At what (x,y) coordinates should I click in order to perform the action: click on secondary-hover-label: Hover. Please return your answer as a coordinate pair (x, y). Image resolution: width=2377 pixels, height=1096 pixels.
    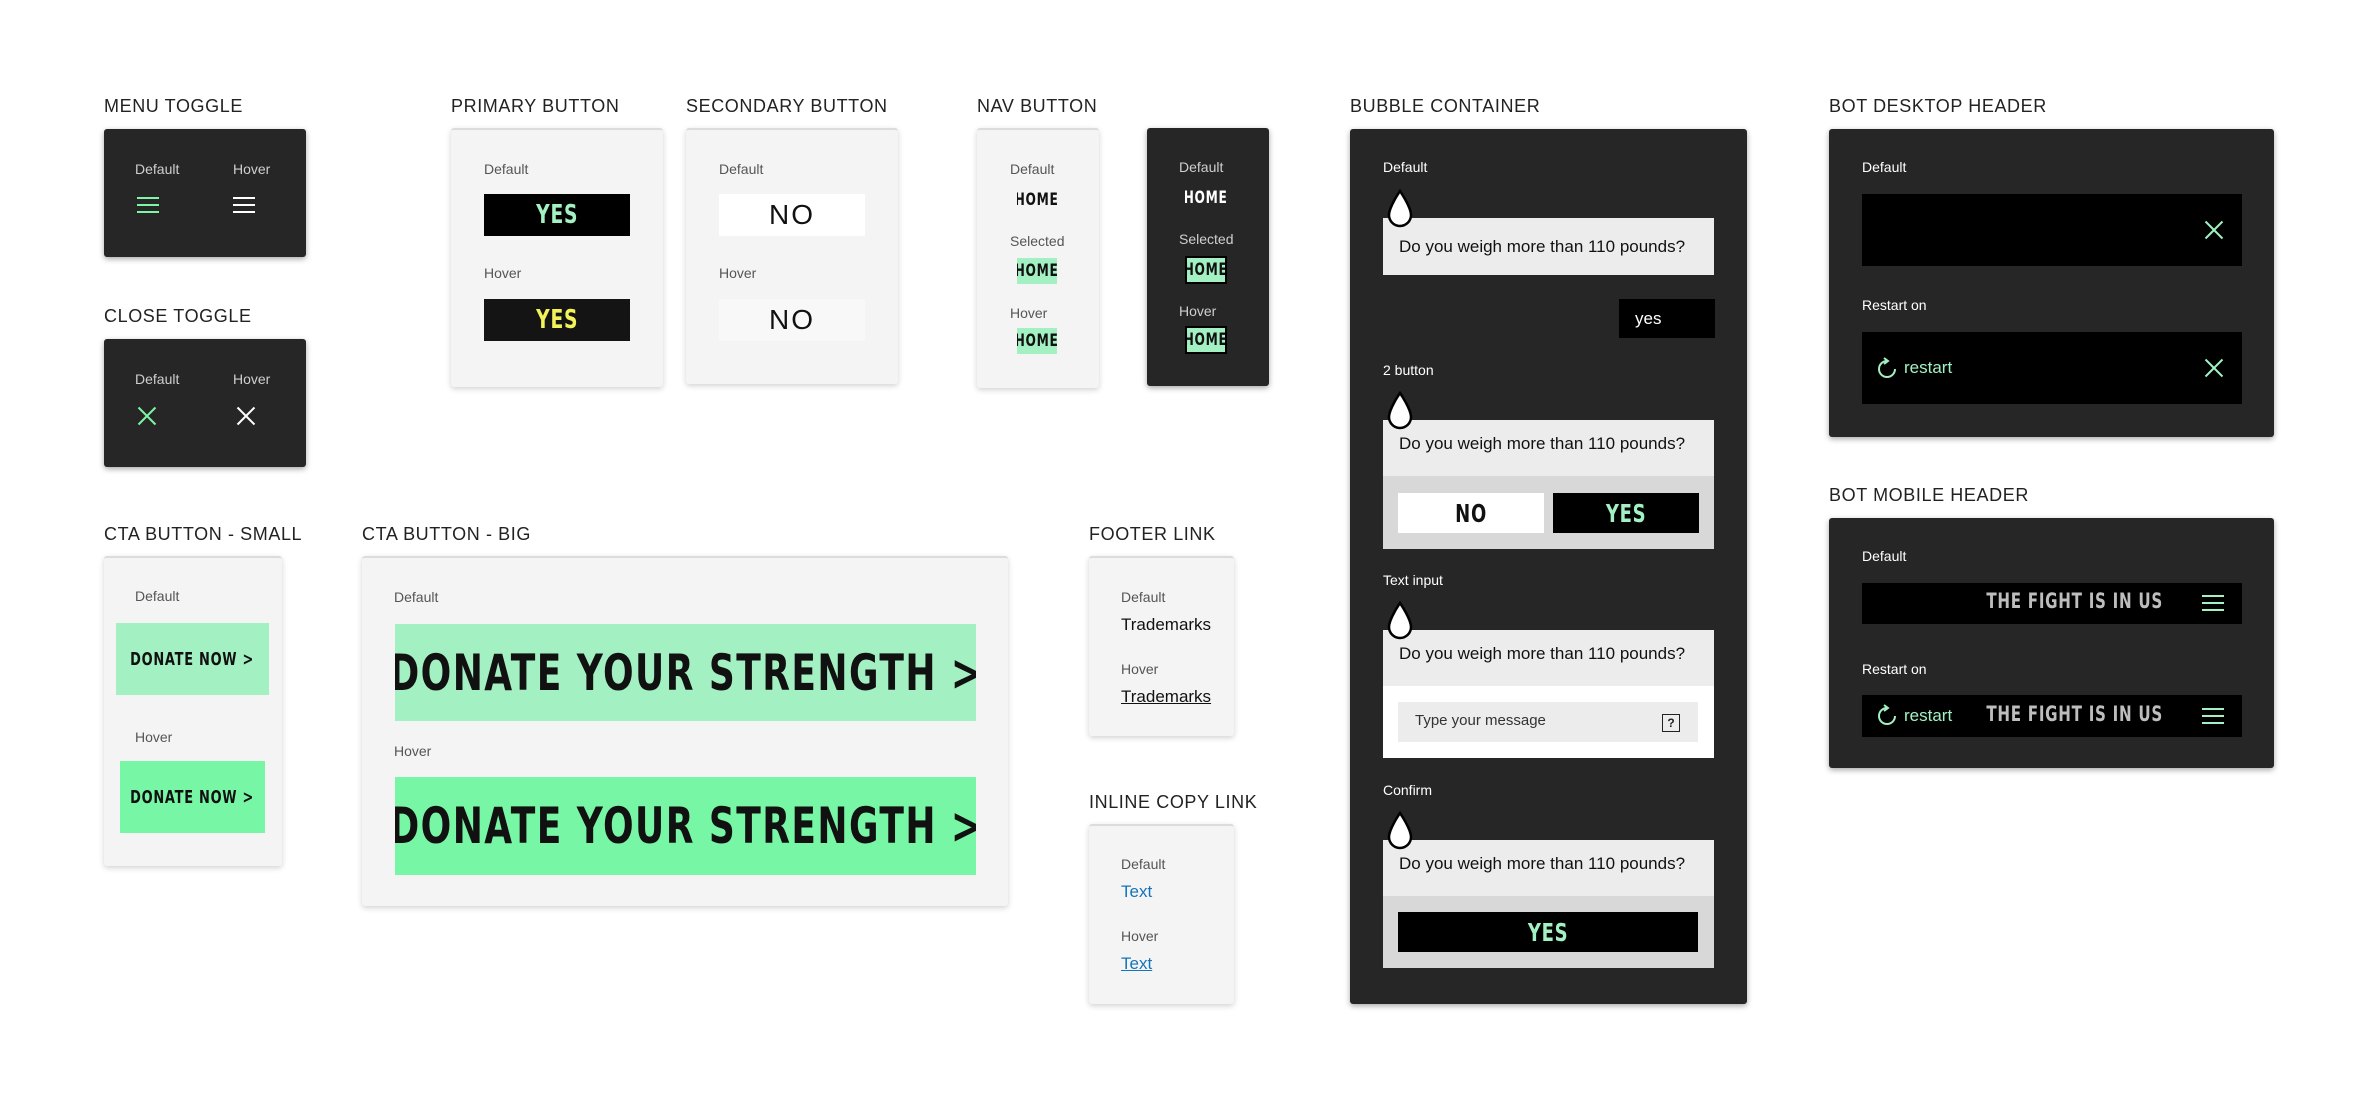
    Looking at the image, I should click on (738, 273).